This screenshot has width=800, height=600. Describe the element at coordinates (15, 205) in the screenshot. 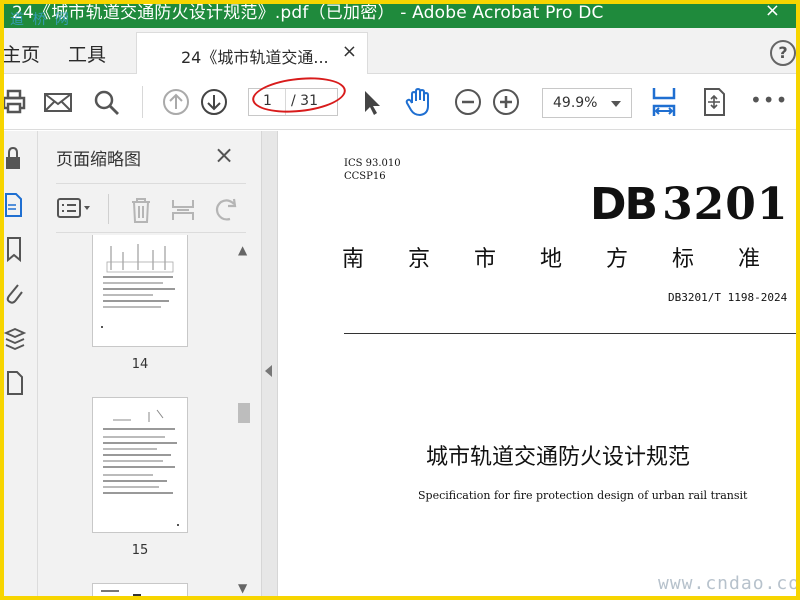

I see `page-thumbnails-icon` at that location.